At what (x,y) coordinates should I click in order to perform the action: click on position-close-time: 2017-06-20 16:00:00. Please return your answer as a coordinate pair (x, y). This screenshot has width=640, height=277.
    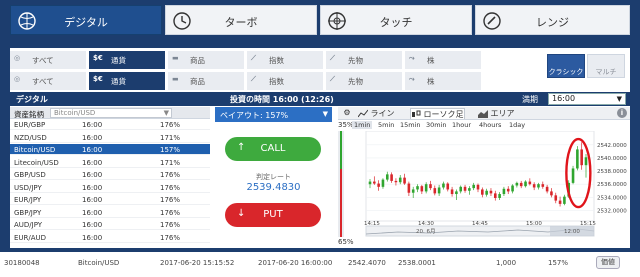
    Looking at the image, I should click on (295, 263).